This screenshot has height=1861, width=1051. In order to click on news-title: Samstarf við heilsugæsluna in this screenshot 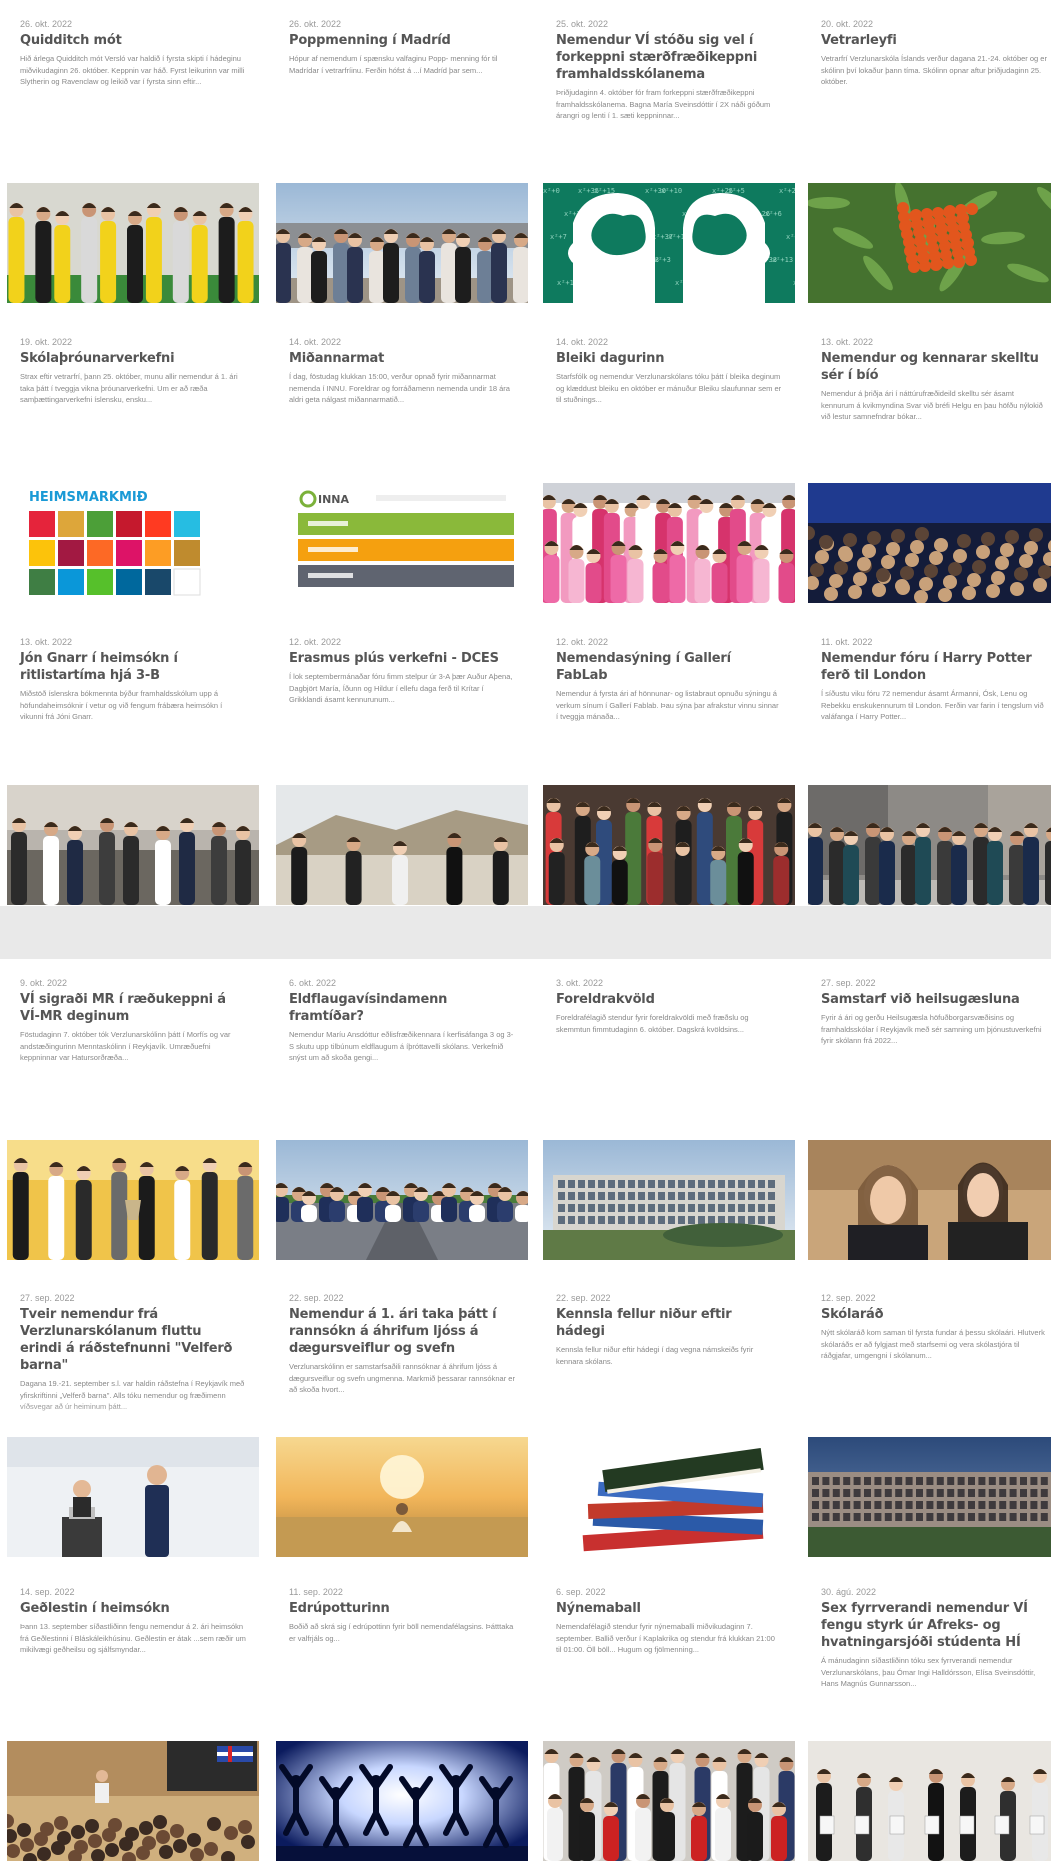, I will do `click(934, 999)`.